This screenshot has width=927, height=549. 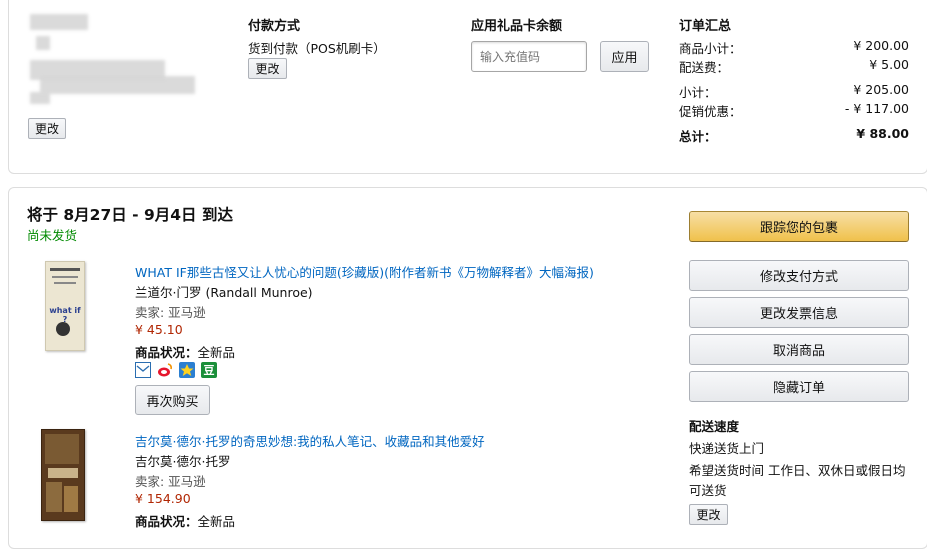 What do you see at coordinates (698, 136) in the screenshot?
I see `summary-label: 总计：` at bounding box center [698, 136].